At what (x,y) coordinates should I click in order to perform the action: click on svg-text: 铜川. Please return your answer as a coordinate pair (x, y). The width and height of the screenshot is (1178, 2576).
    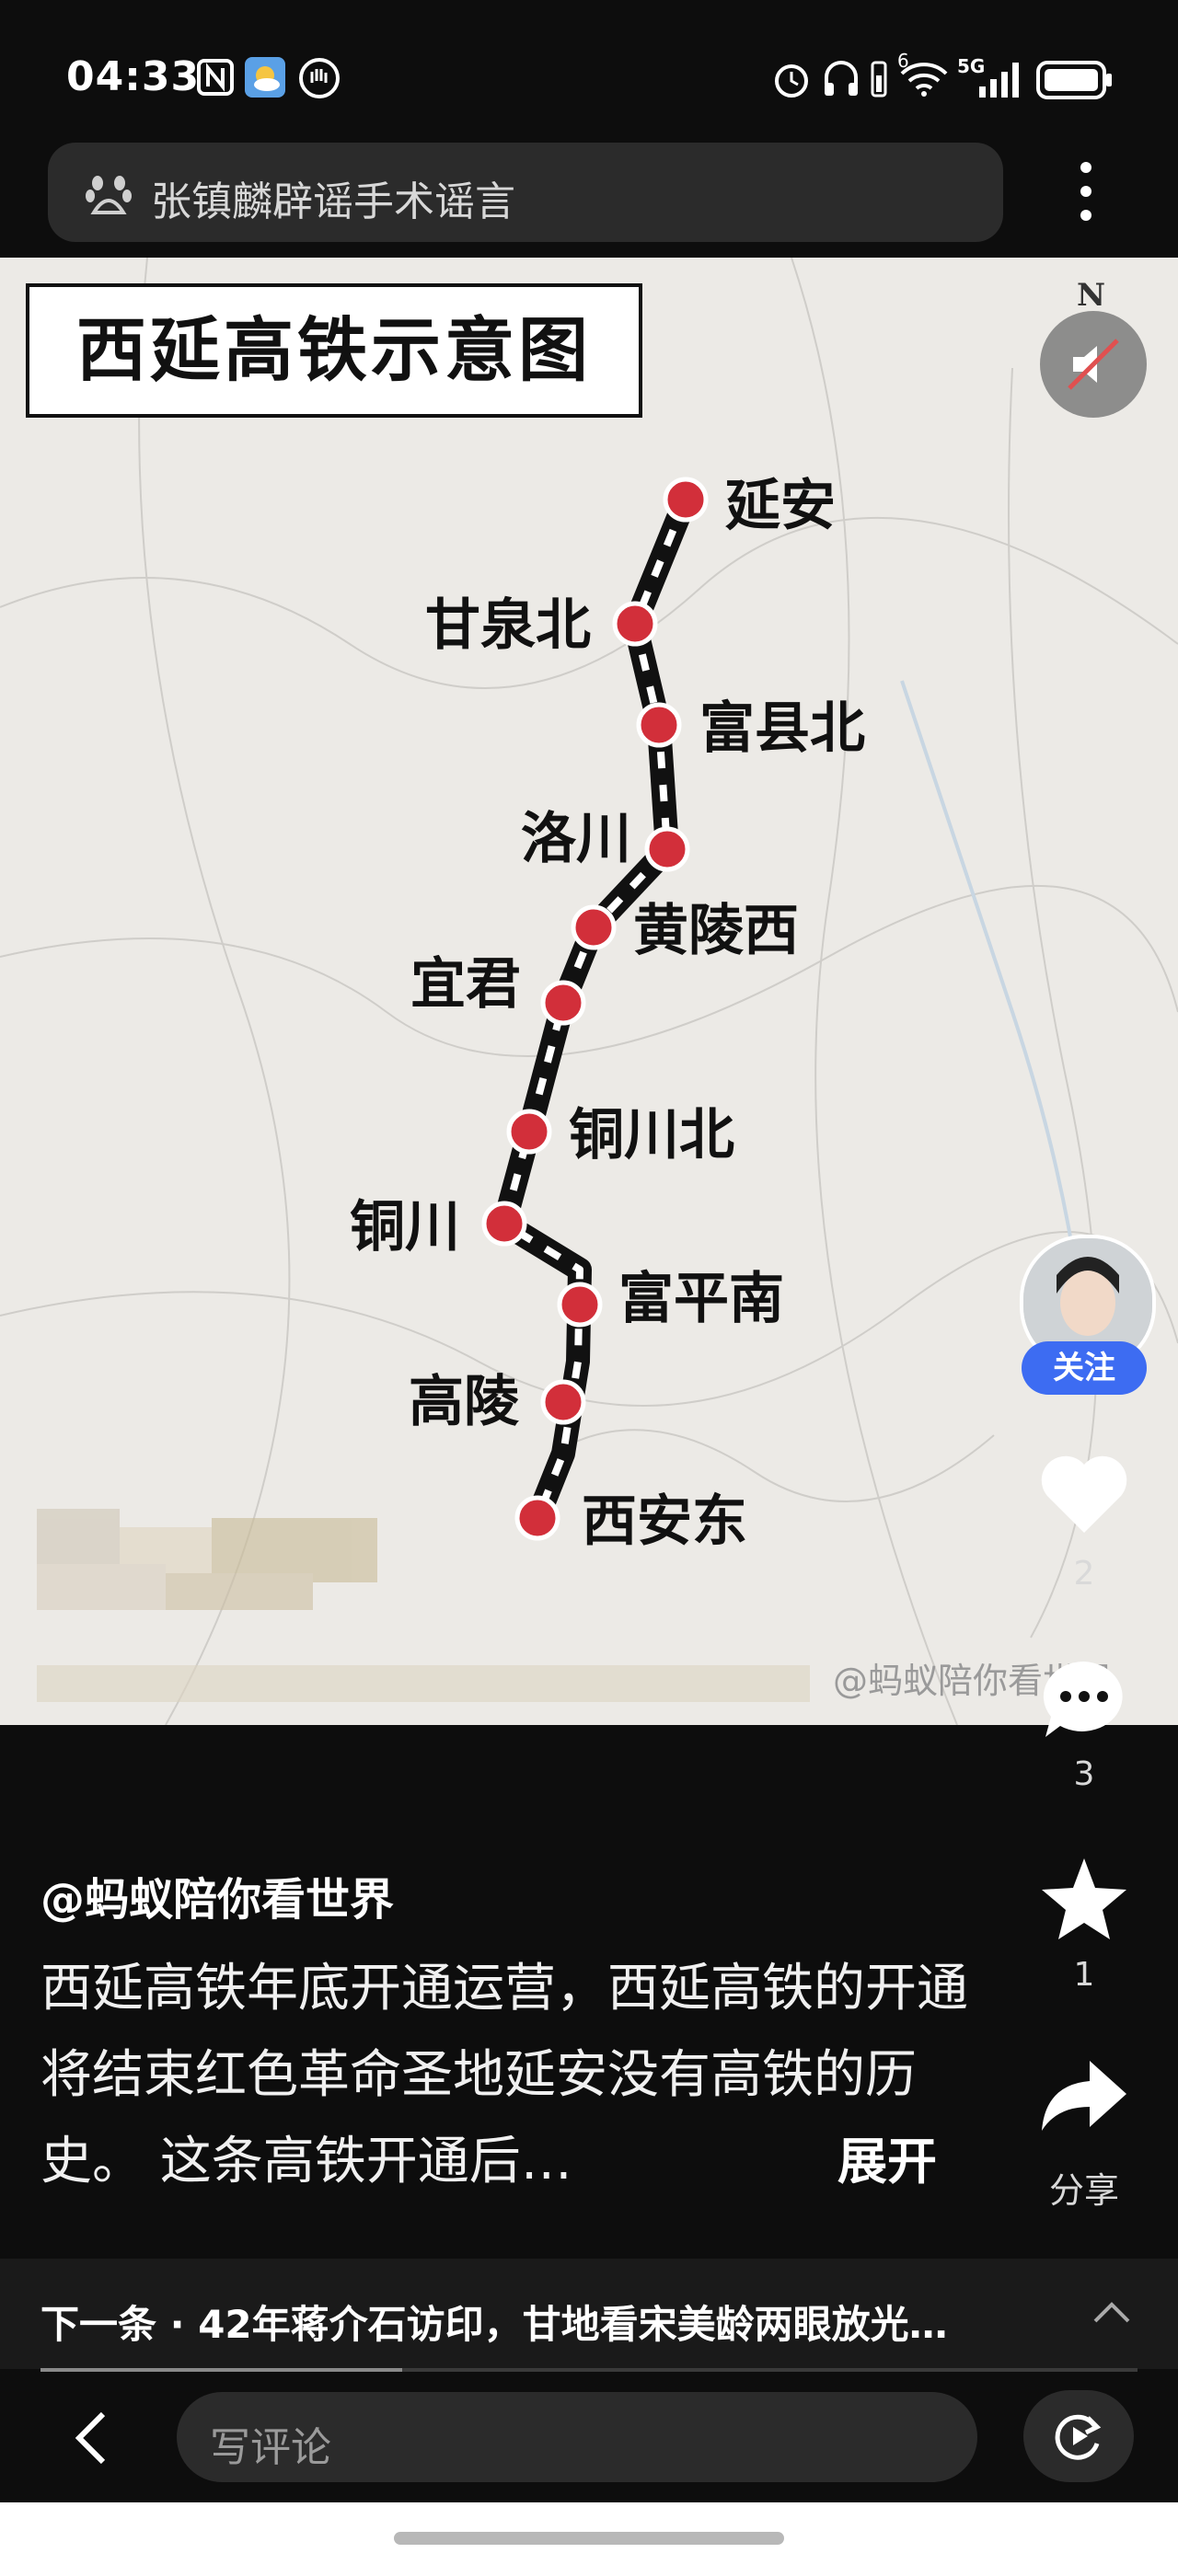
    Looking at the image, I should click on (405, 1227).